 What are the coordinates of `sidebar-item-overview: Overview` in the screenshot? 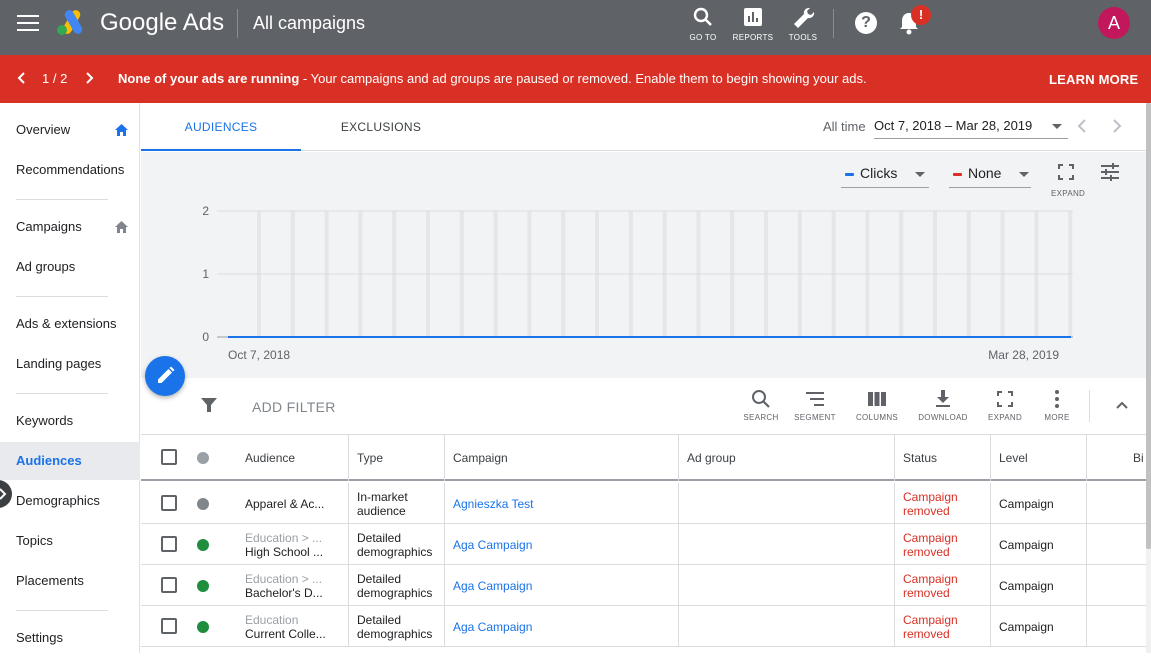 It's located at (70, 130).